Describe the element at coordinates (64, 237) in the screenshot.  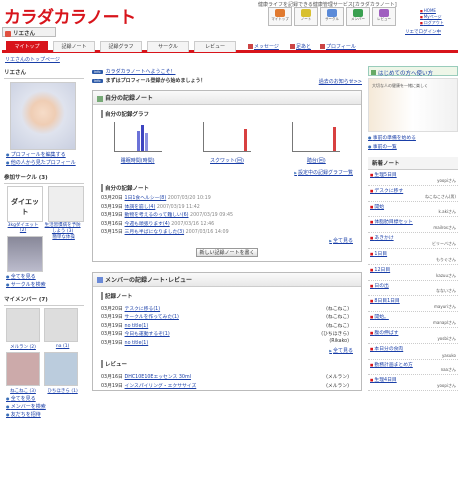
I see `circle-exercise-name: 簡単な体操` at that location.